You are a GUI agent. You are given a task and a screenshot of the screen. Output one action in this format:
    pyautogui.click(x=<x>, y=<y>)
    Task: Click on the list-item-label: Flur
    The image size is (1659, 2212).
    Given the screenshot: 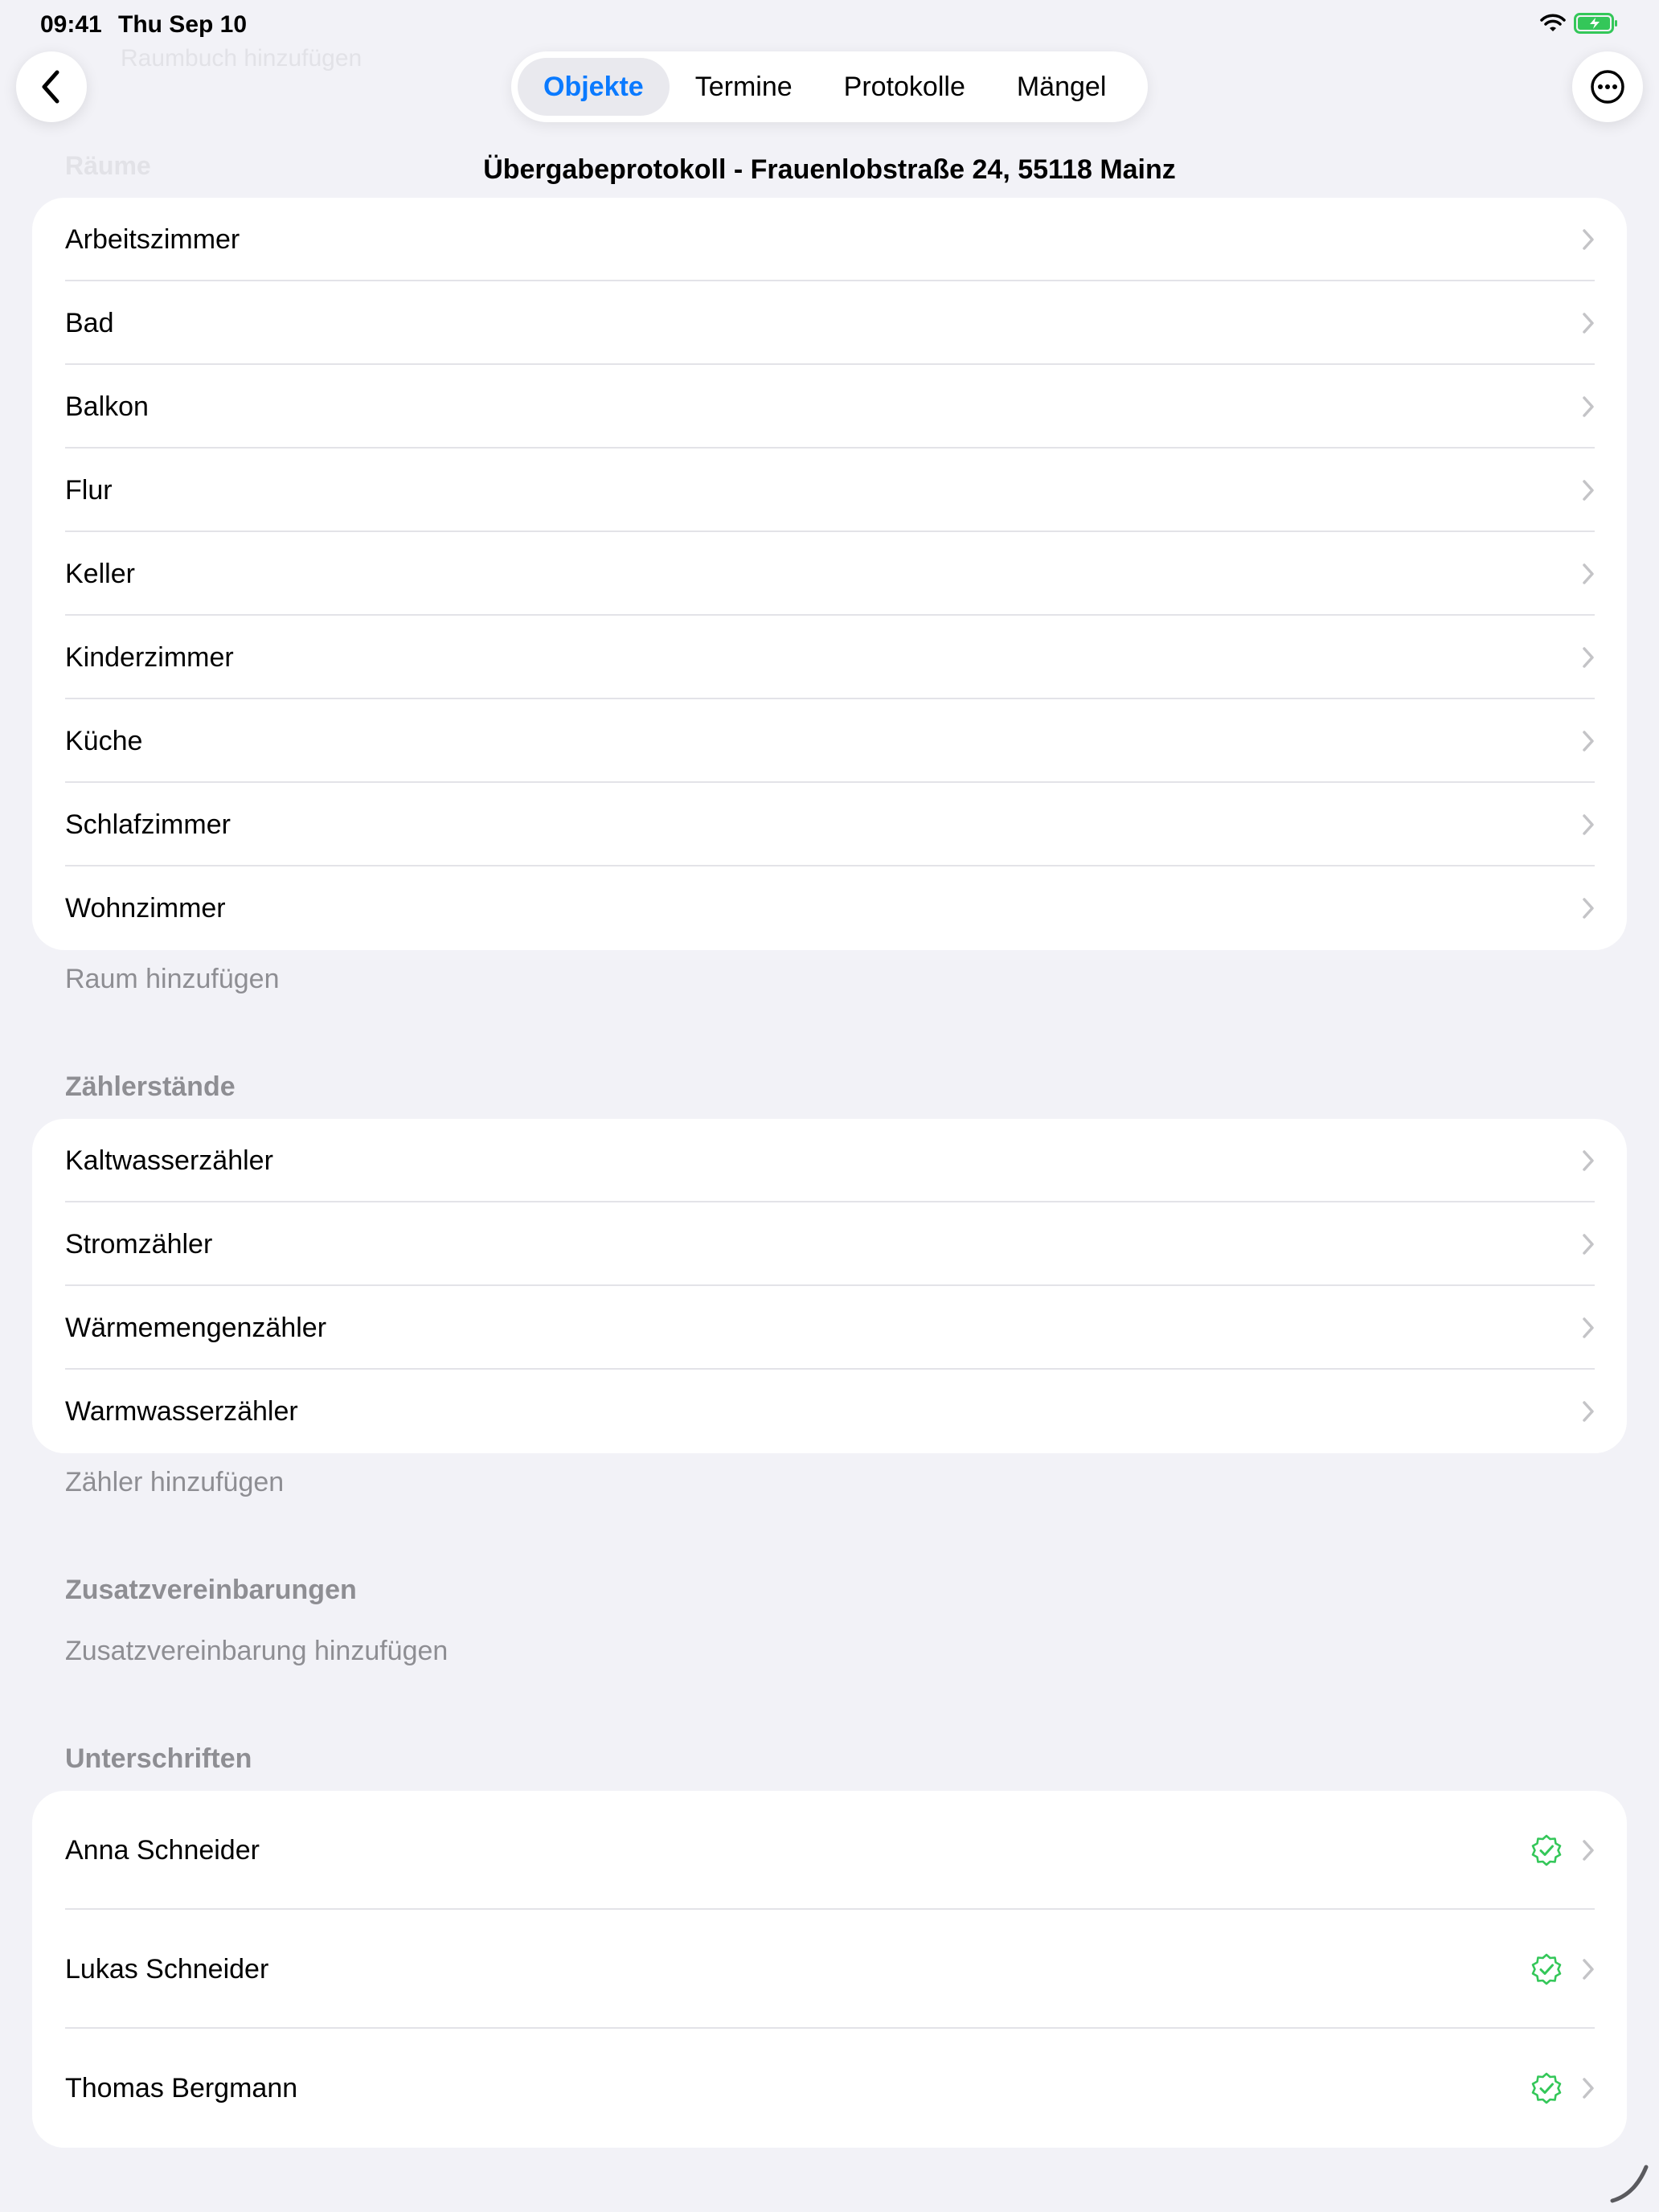 What is the action you would take?
    pyautogui.click(x=89, y=490)
    